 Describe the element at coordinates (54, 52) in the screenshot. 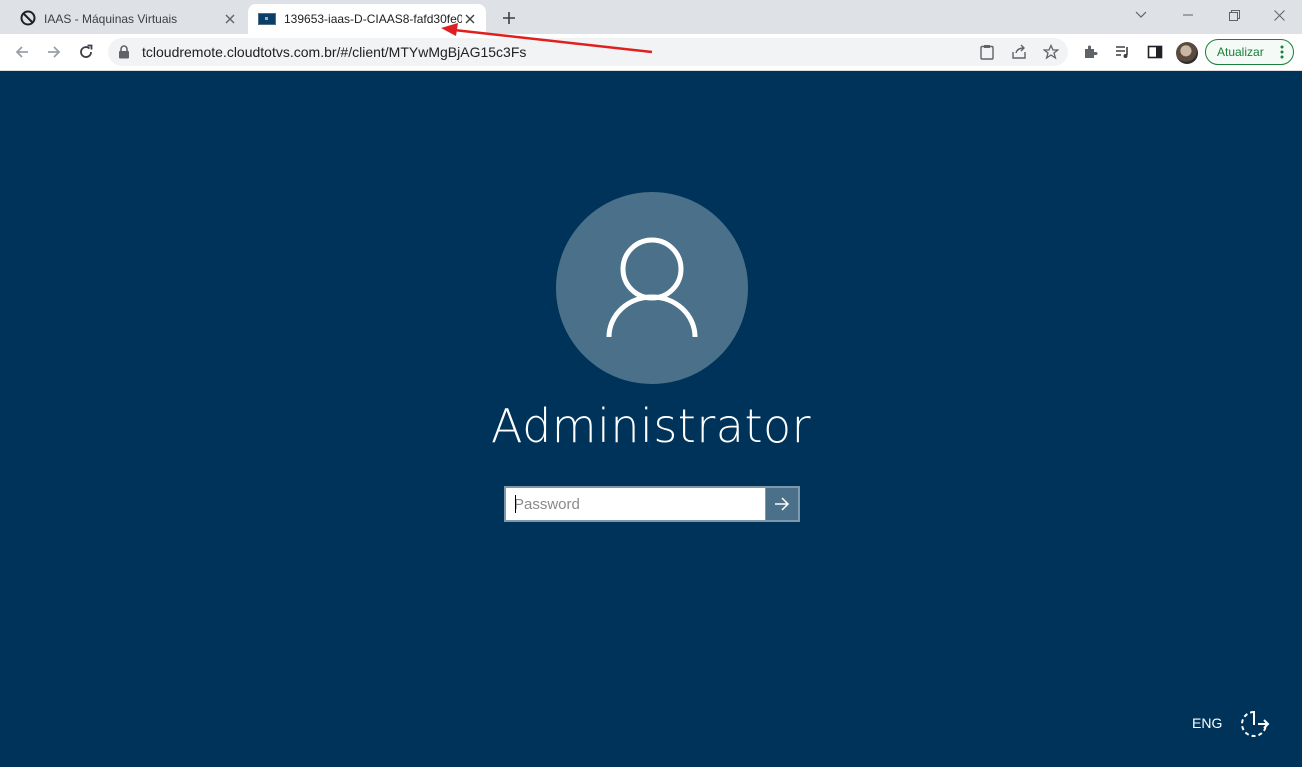

I see `forward-button` at that location.